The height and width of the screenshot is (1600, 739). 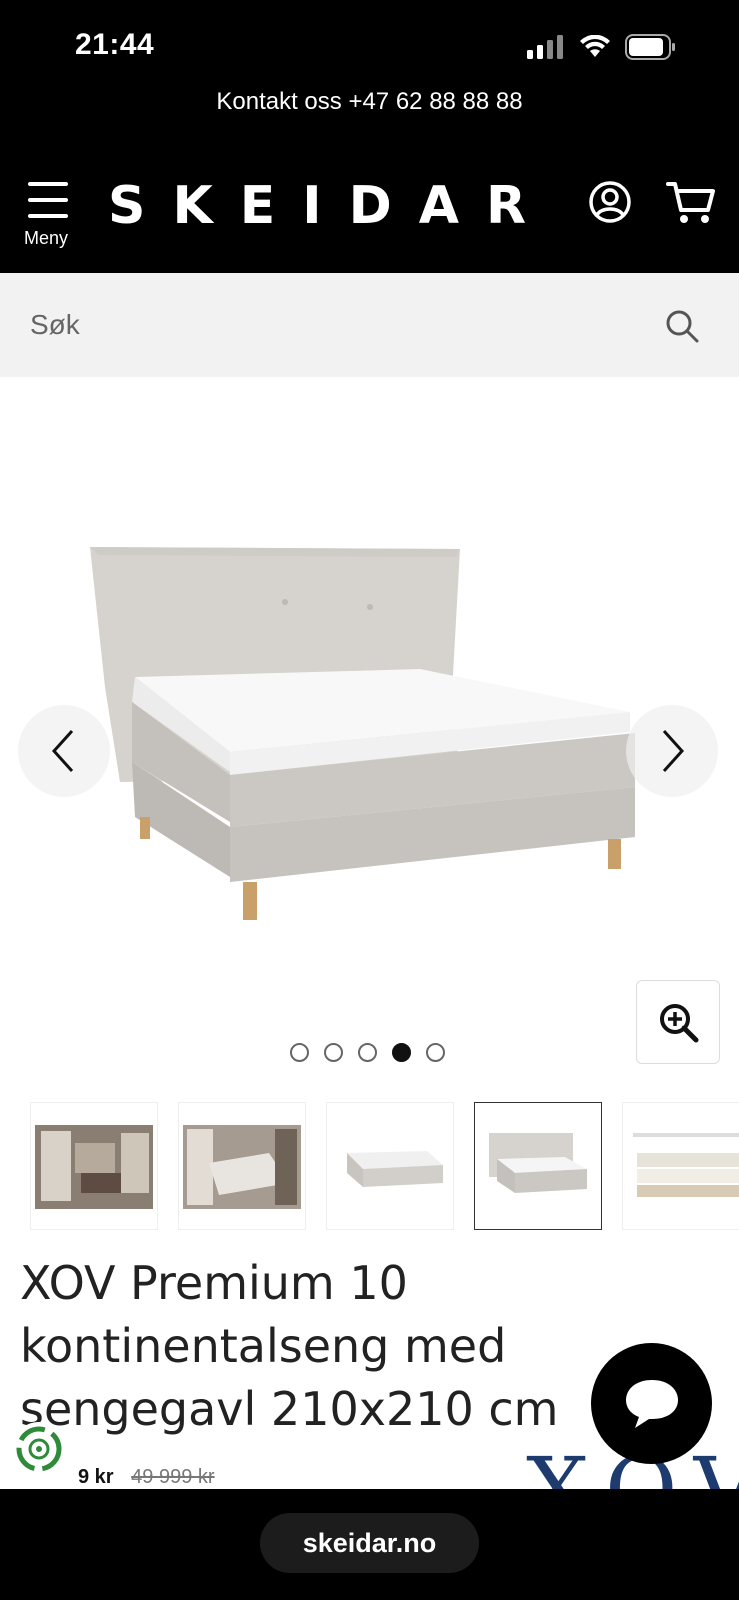 What do you see at coordinates (545, 47) in the screenshot?
I see `cellular-signal-icon` at bounding box center [545, 47].